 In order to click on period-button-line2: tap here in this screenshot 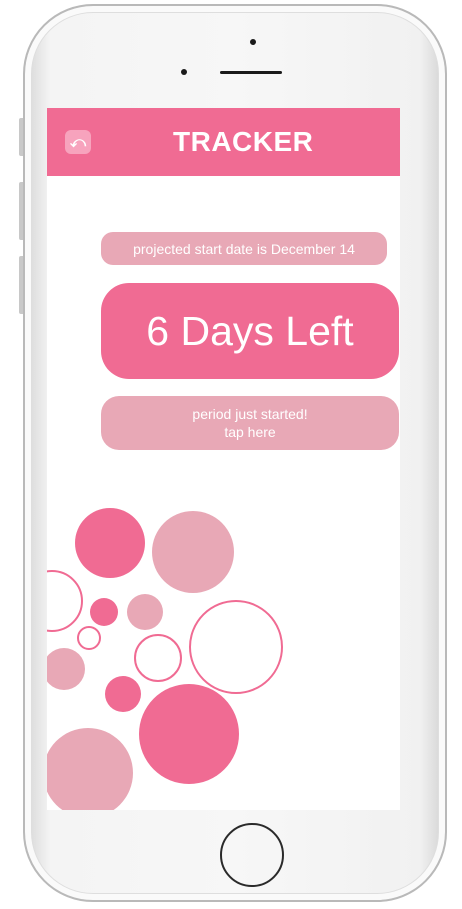, I will do `click(250, 432)`.